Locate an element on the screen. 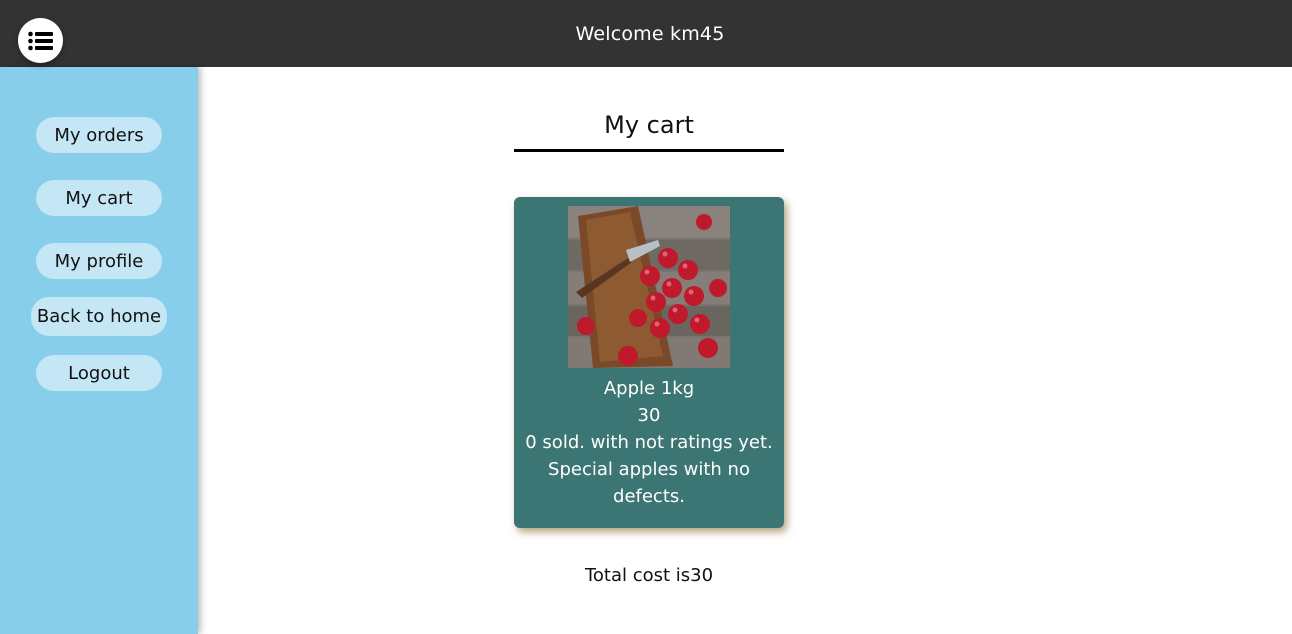 The height and width of the screenshot is (634, 1292). sidebar-item-my-cart: My cart is located at coordinates (99, 198).